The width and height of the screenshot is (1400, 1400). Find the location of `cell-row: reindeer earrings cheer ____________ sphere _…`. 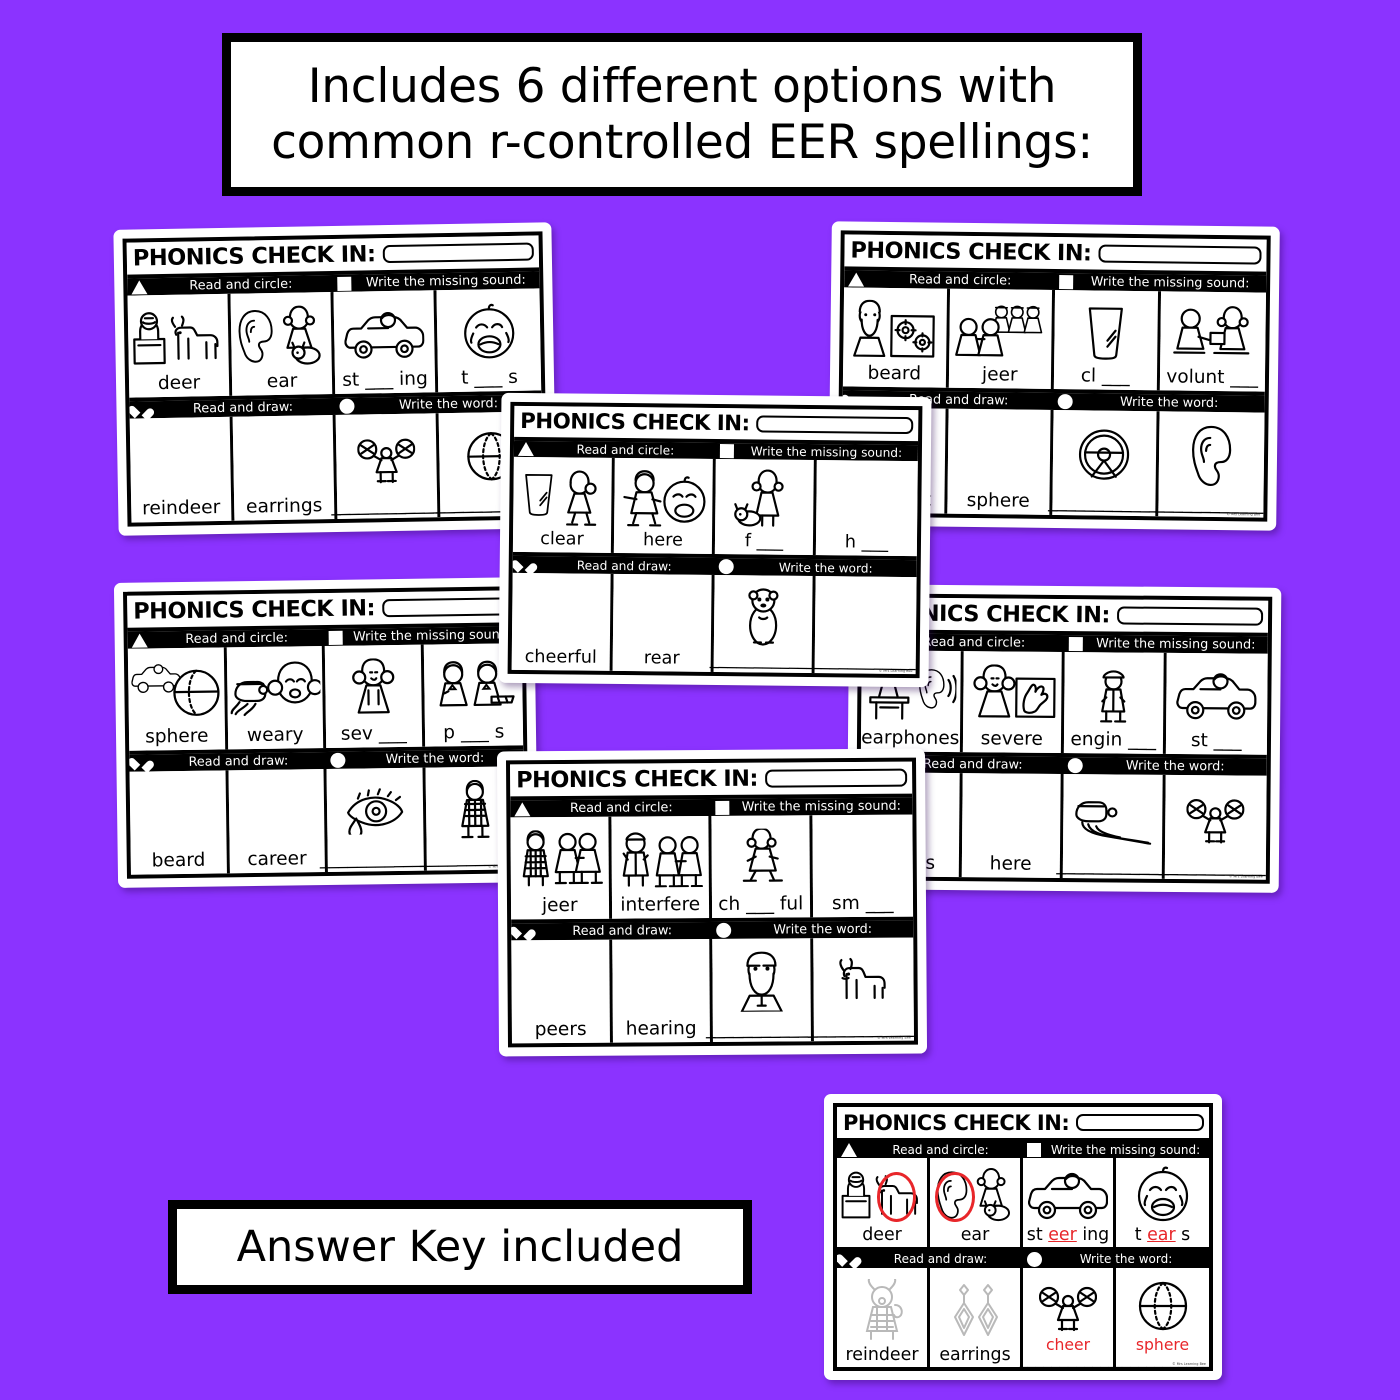

cell-row: reindeer earrings cheer ____________ sphere _… is located at coordinates (1023, 1317).